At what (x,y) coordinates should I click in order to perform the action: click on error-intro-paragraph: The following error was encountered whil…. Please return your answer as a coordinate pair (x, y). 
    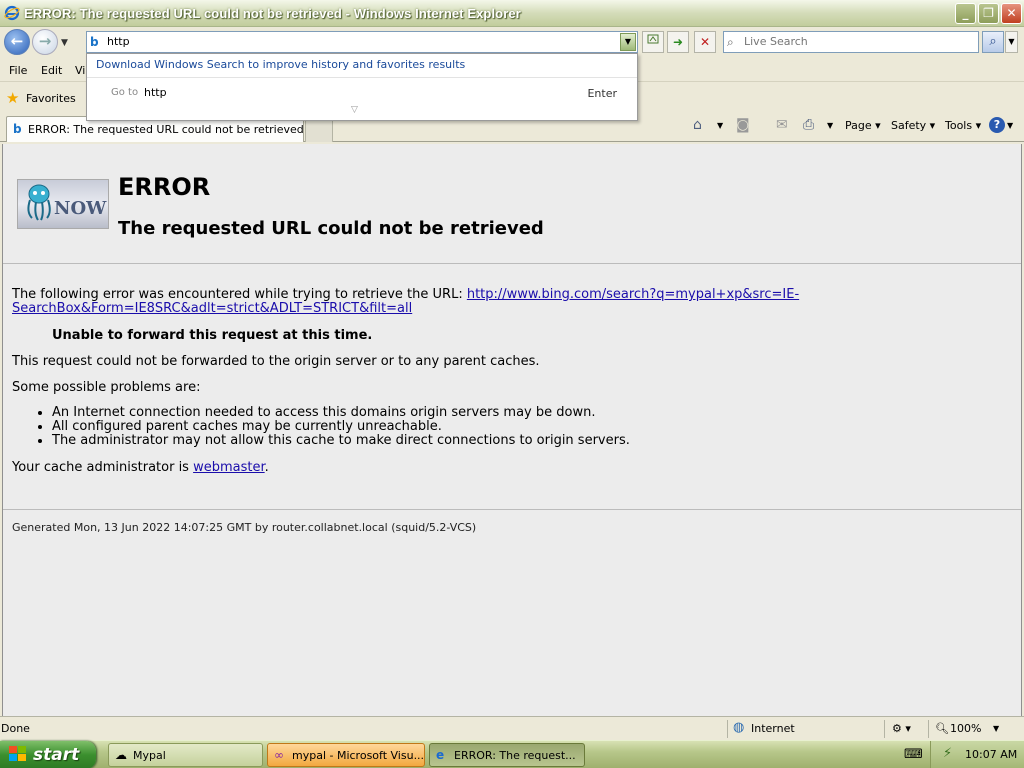
    Looking at the image, I should click on (512, 302).